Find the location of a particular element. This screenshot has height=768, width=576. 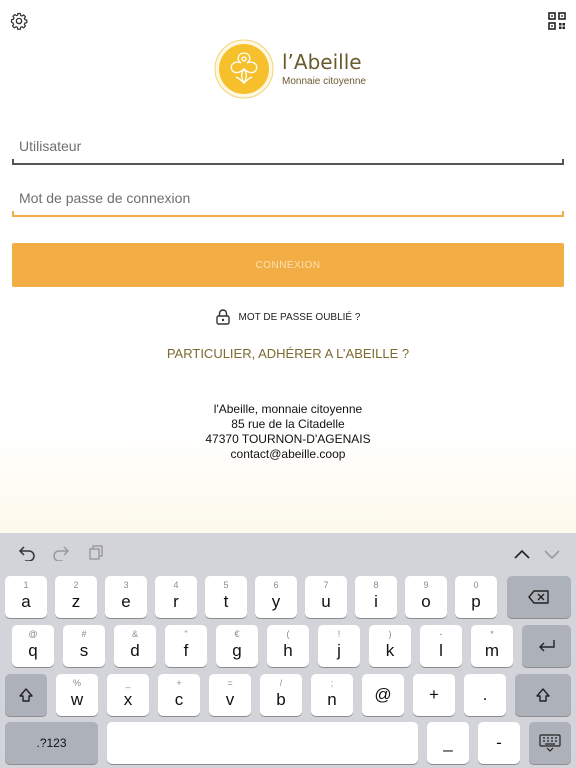

key-m: * m is located at coordinates (492, 646).